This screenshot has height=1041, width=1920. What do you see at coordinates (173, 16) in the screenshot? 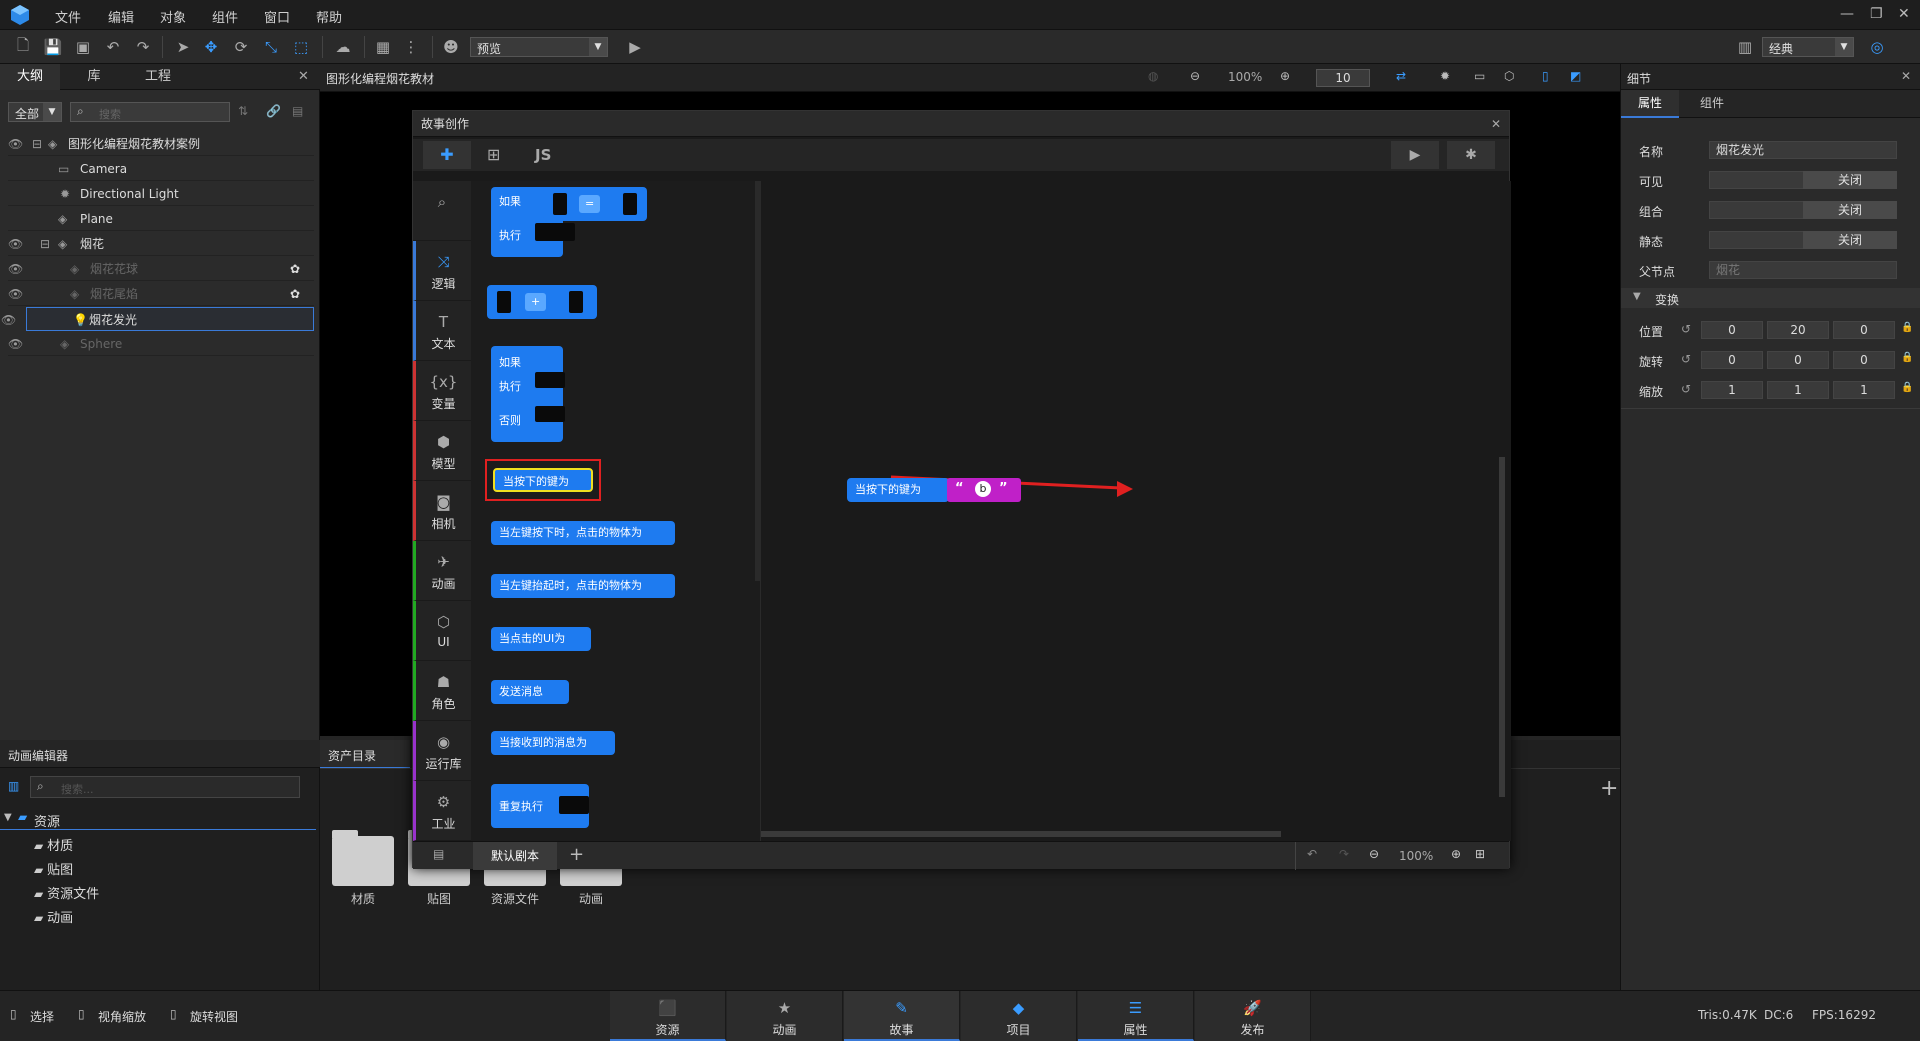
I see `menu-object: 对象` at bounding box center [173, 16].